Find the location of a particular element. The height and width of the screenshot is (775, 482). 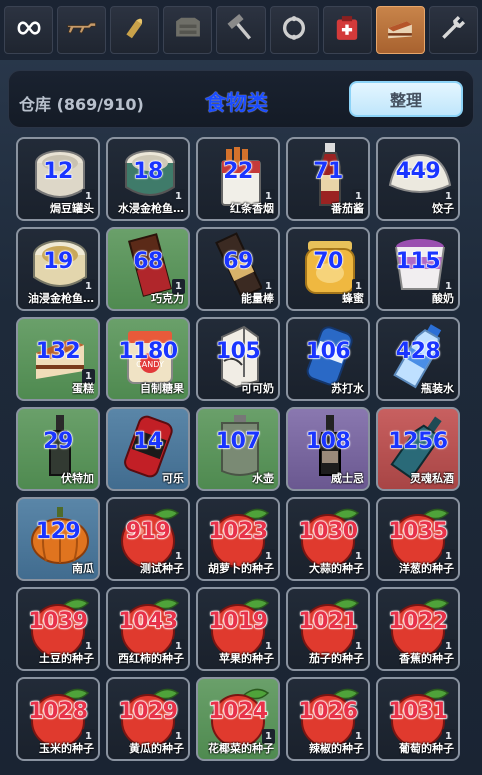

item-name: 葡萄的种子 is located at coordinates (426, 748).